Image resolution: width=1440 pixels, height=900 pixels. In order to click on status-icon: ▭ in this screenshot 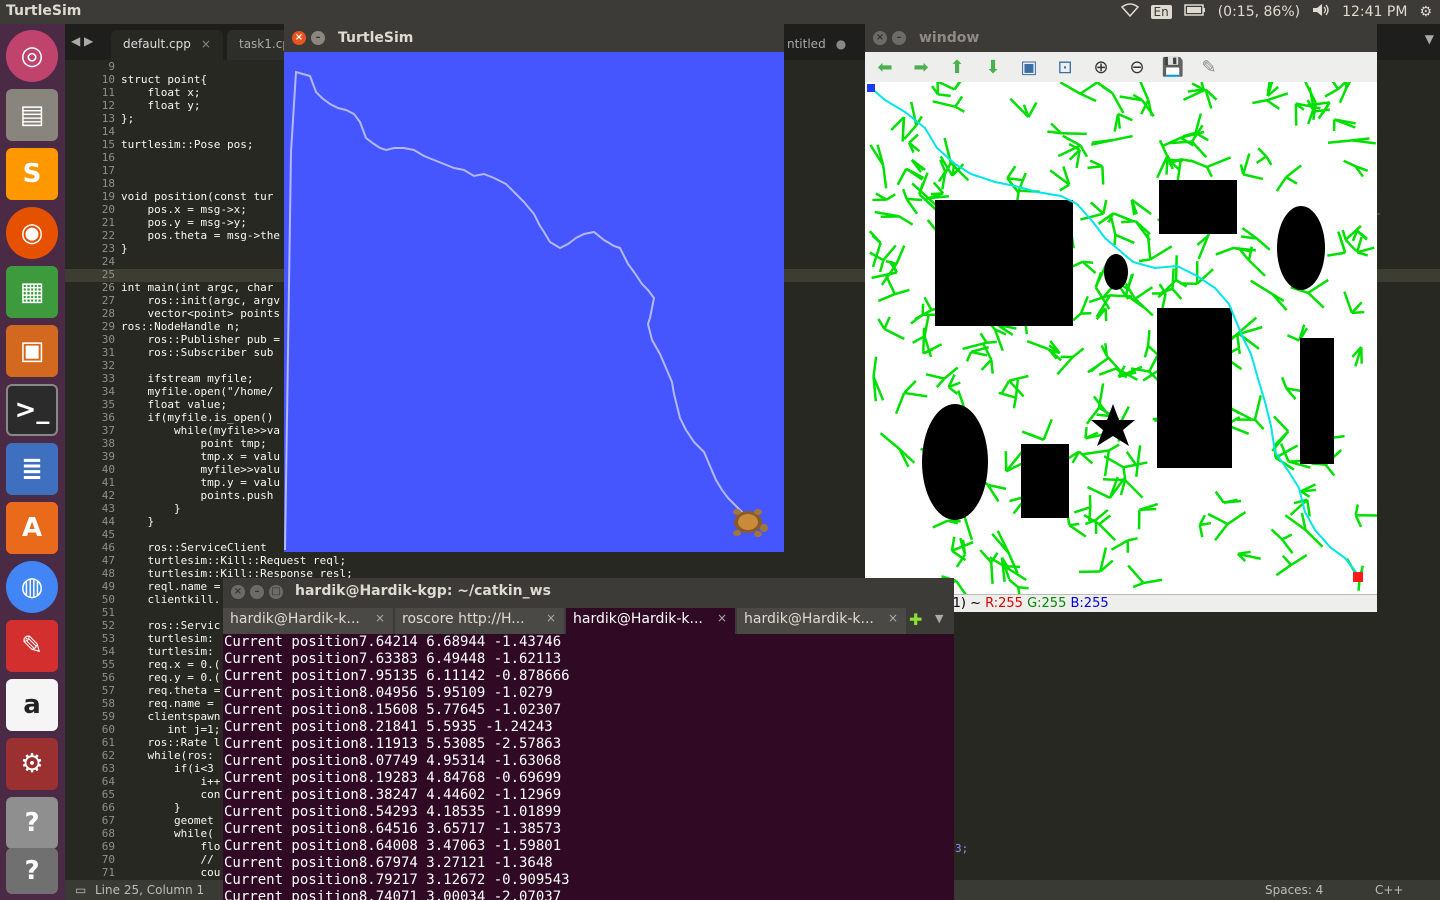, I will do `click(80, 890)`.